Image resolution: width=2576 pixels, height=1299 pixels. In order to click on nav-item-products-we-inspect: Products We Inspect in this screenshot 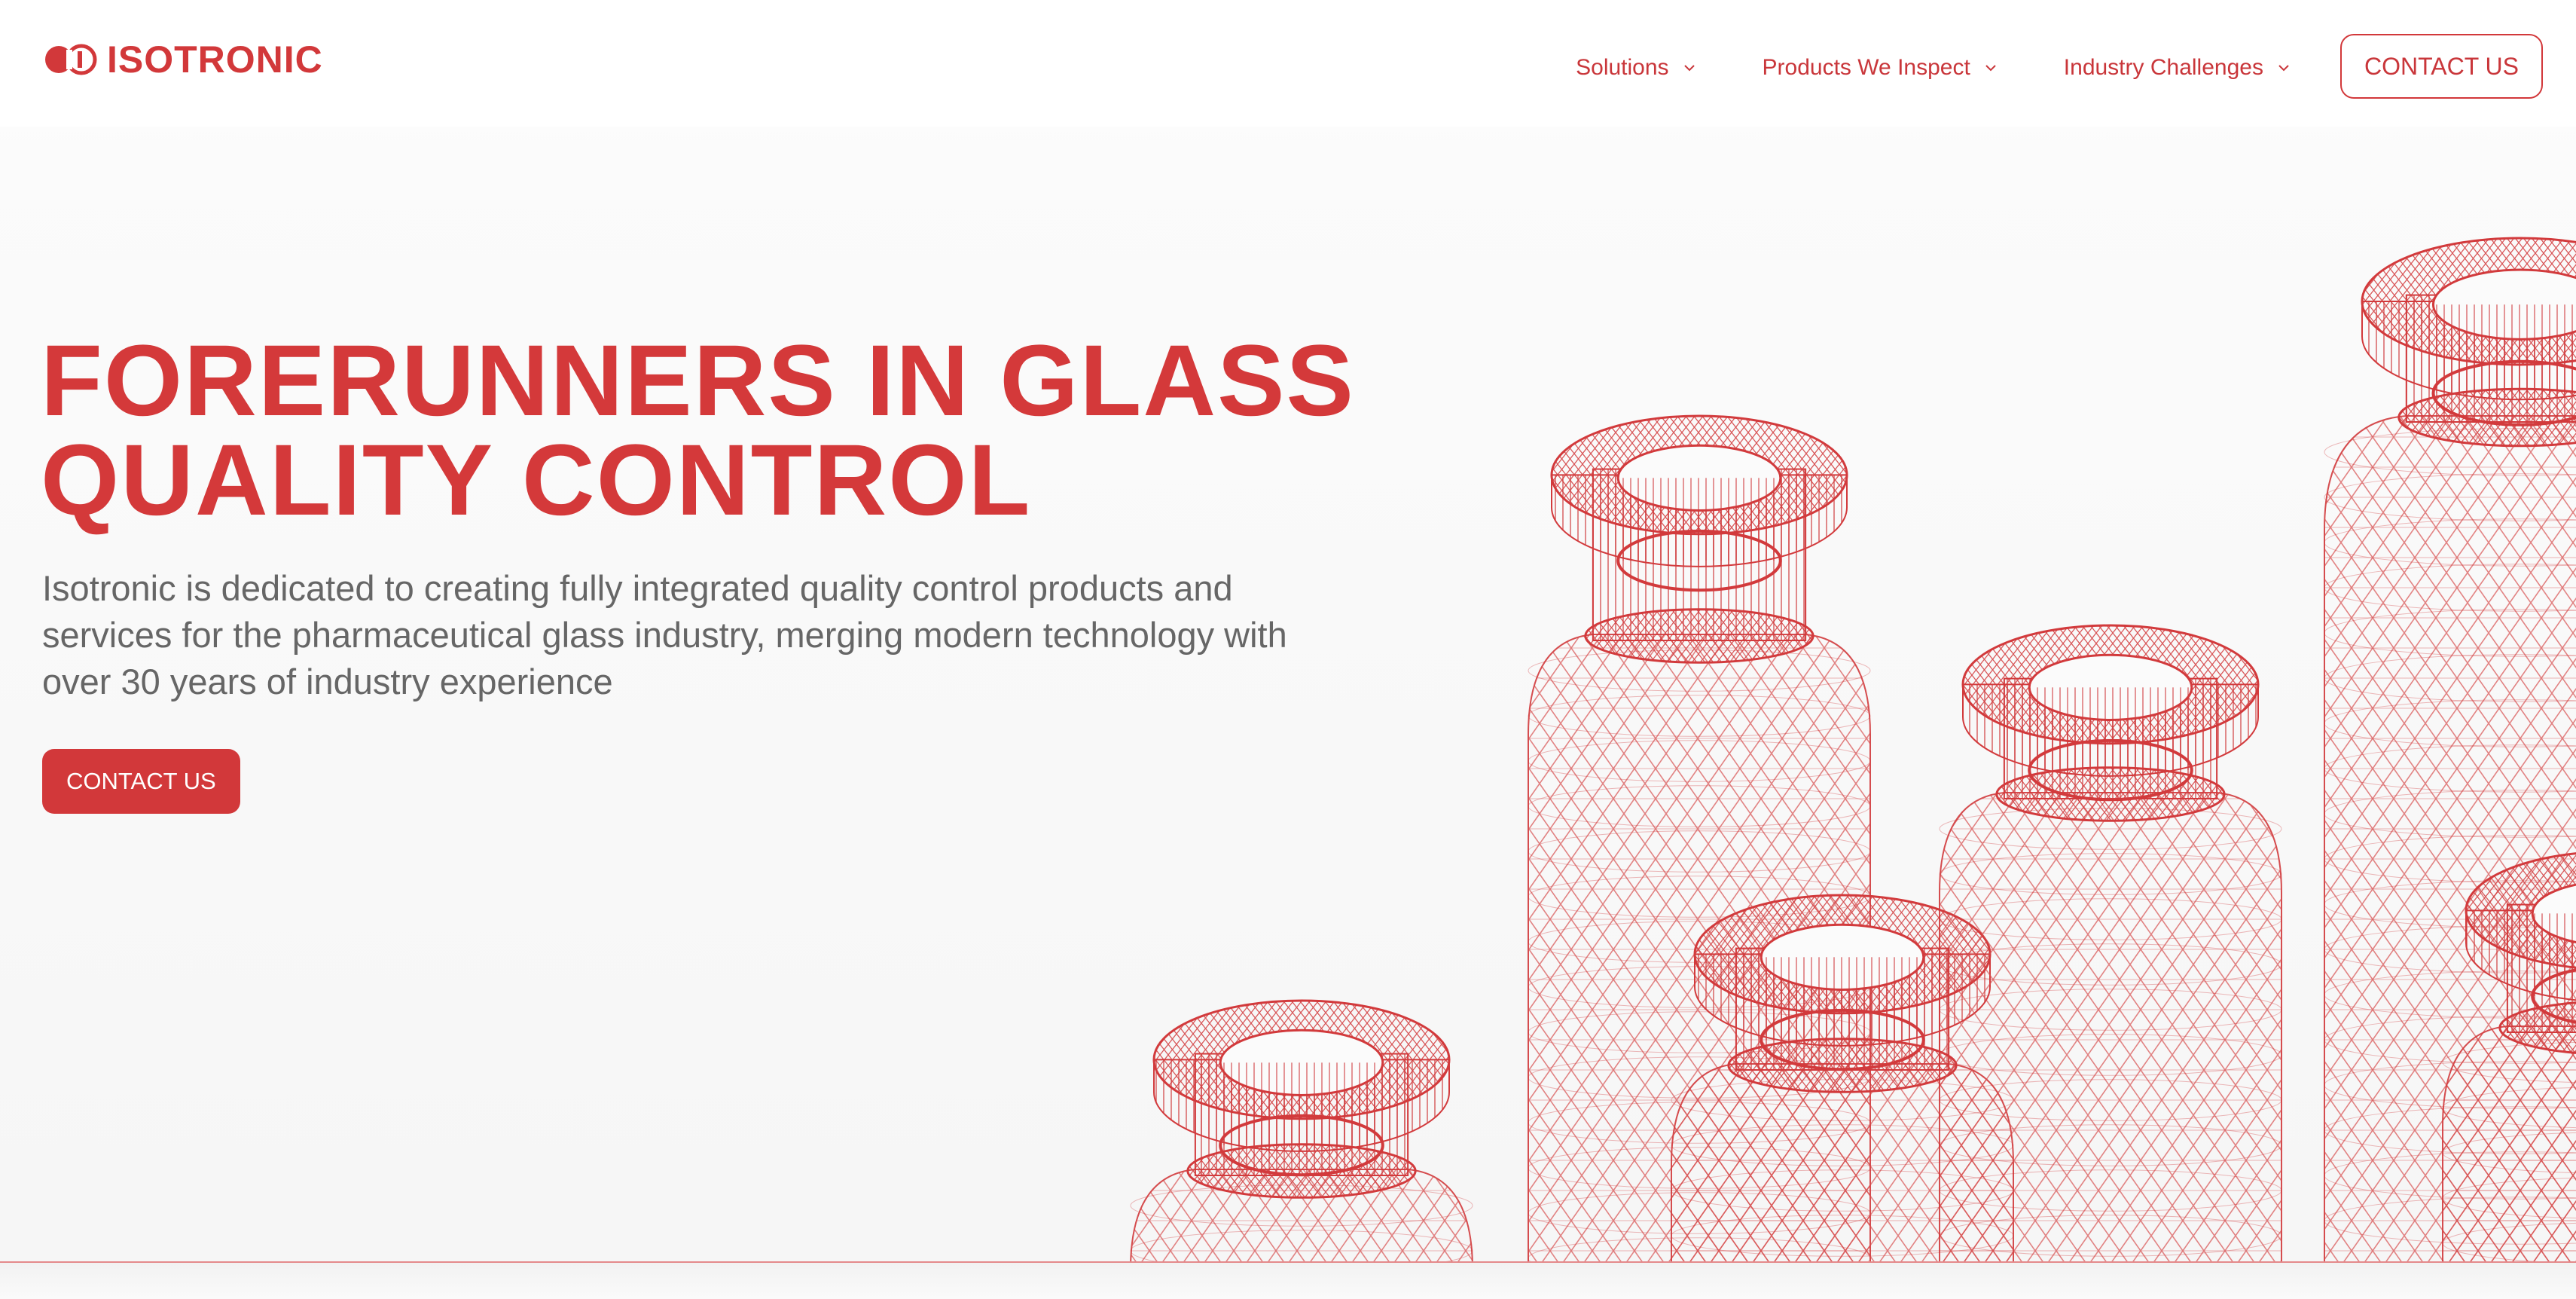, I will do `click(1881, 68)`.